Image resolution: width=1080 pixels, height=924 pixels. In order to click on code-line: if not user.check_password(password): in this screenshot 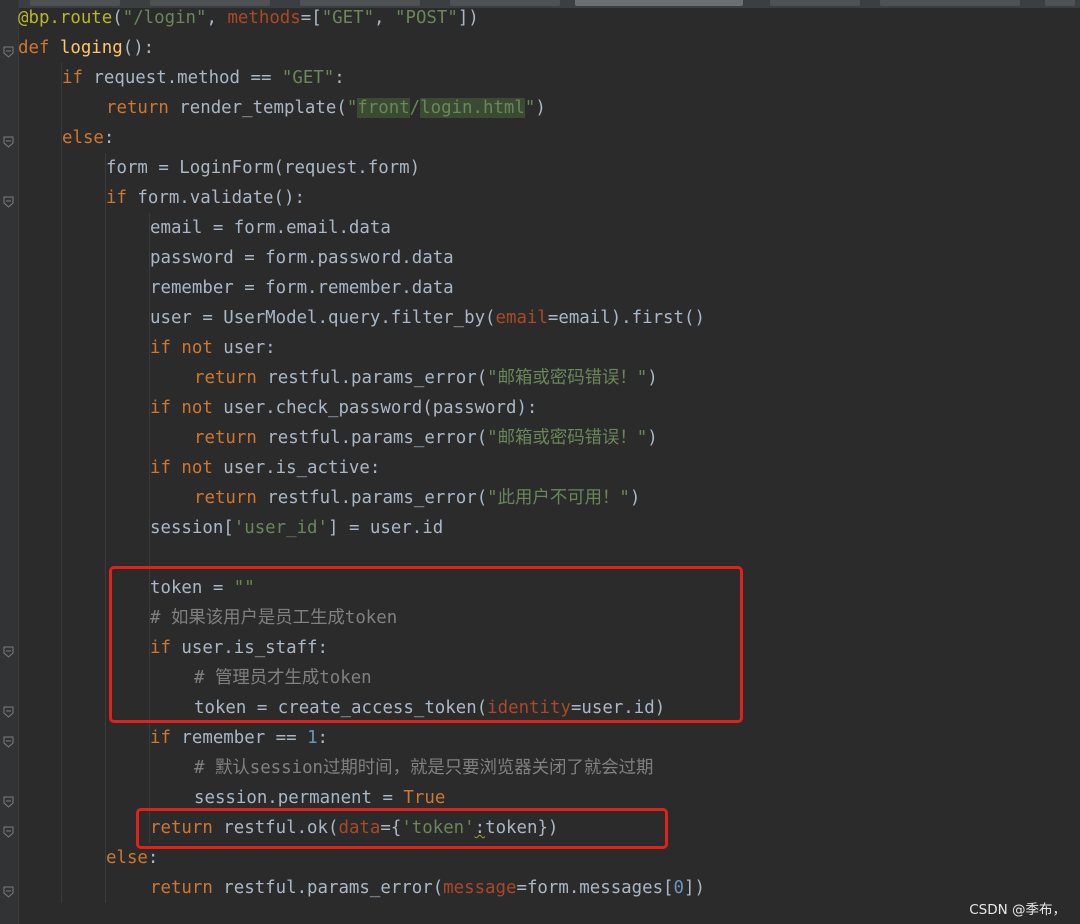, I will do `click(343, 408)`.